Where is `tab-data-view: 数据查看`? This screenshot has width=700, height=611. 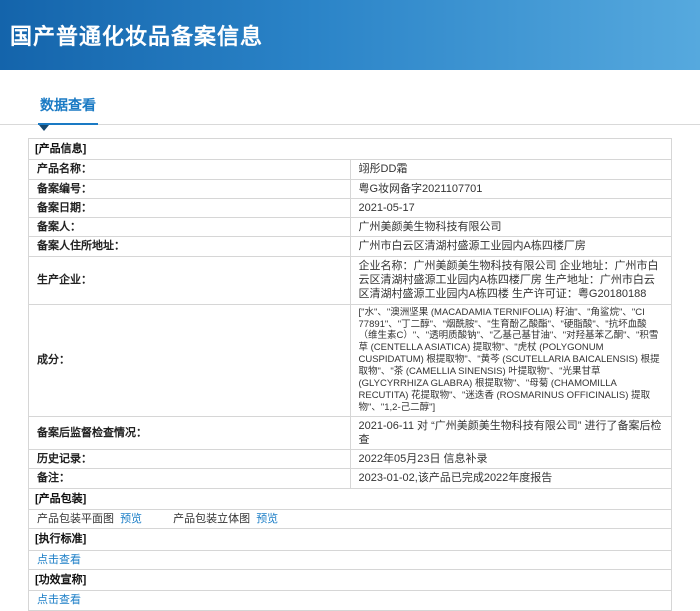
tab-data-view: 数据查看 is located at coordinates (68, 113).